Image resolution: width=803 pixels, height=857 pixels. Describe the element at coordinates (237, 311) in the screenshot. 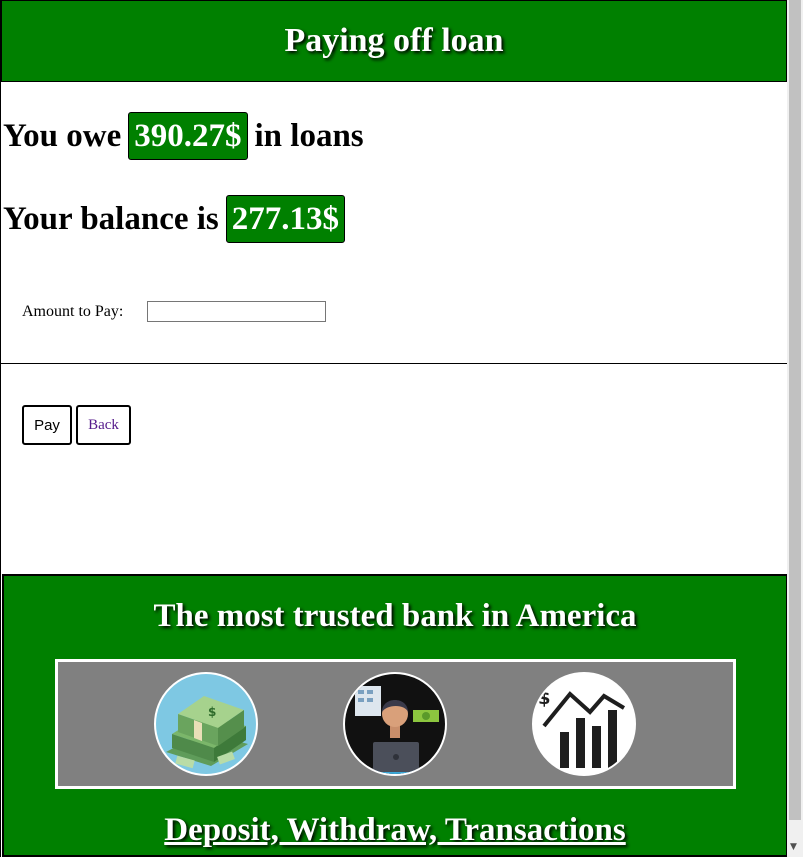

I see `amount-input` at that location.